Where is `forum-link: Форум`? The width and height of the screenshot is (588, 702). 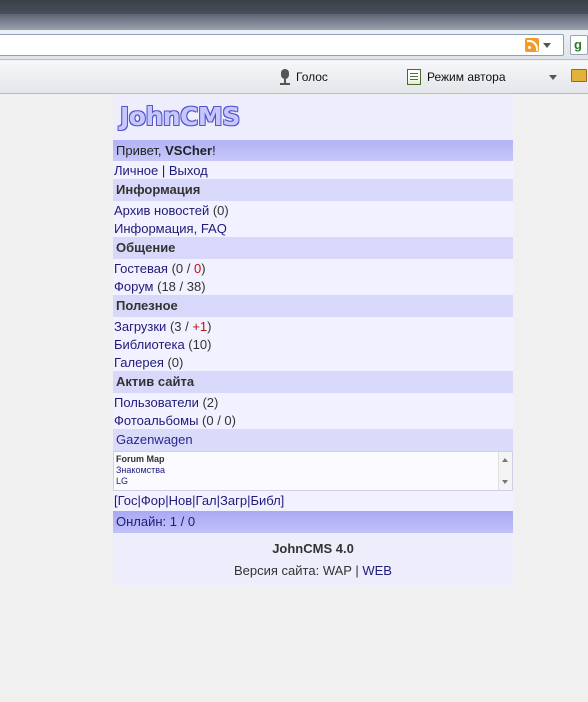
forum-link: Форум is located at coordinates (134, 286).